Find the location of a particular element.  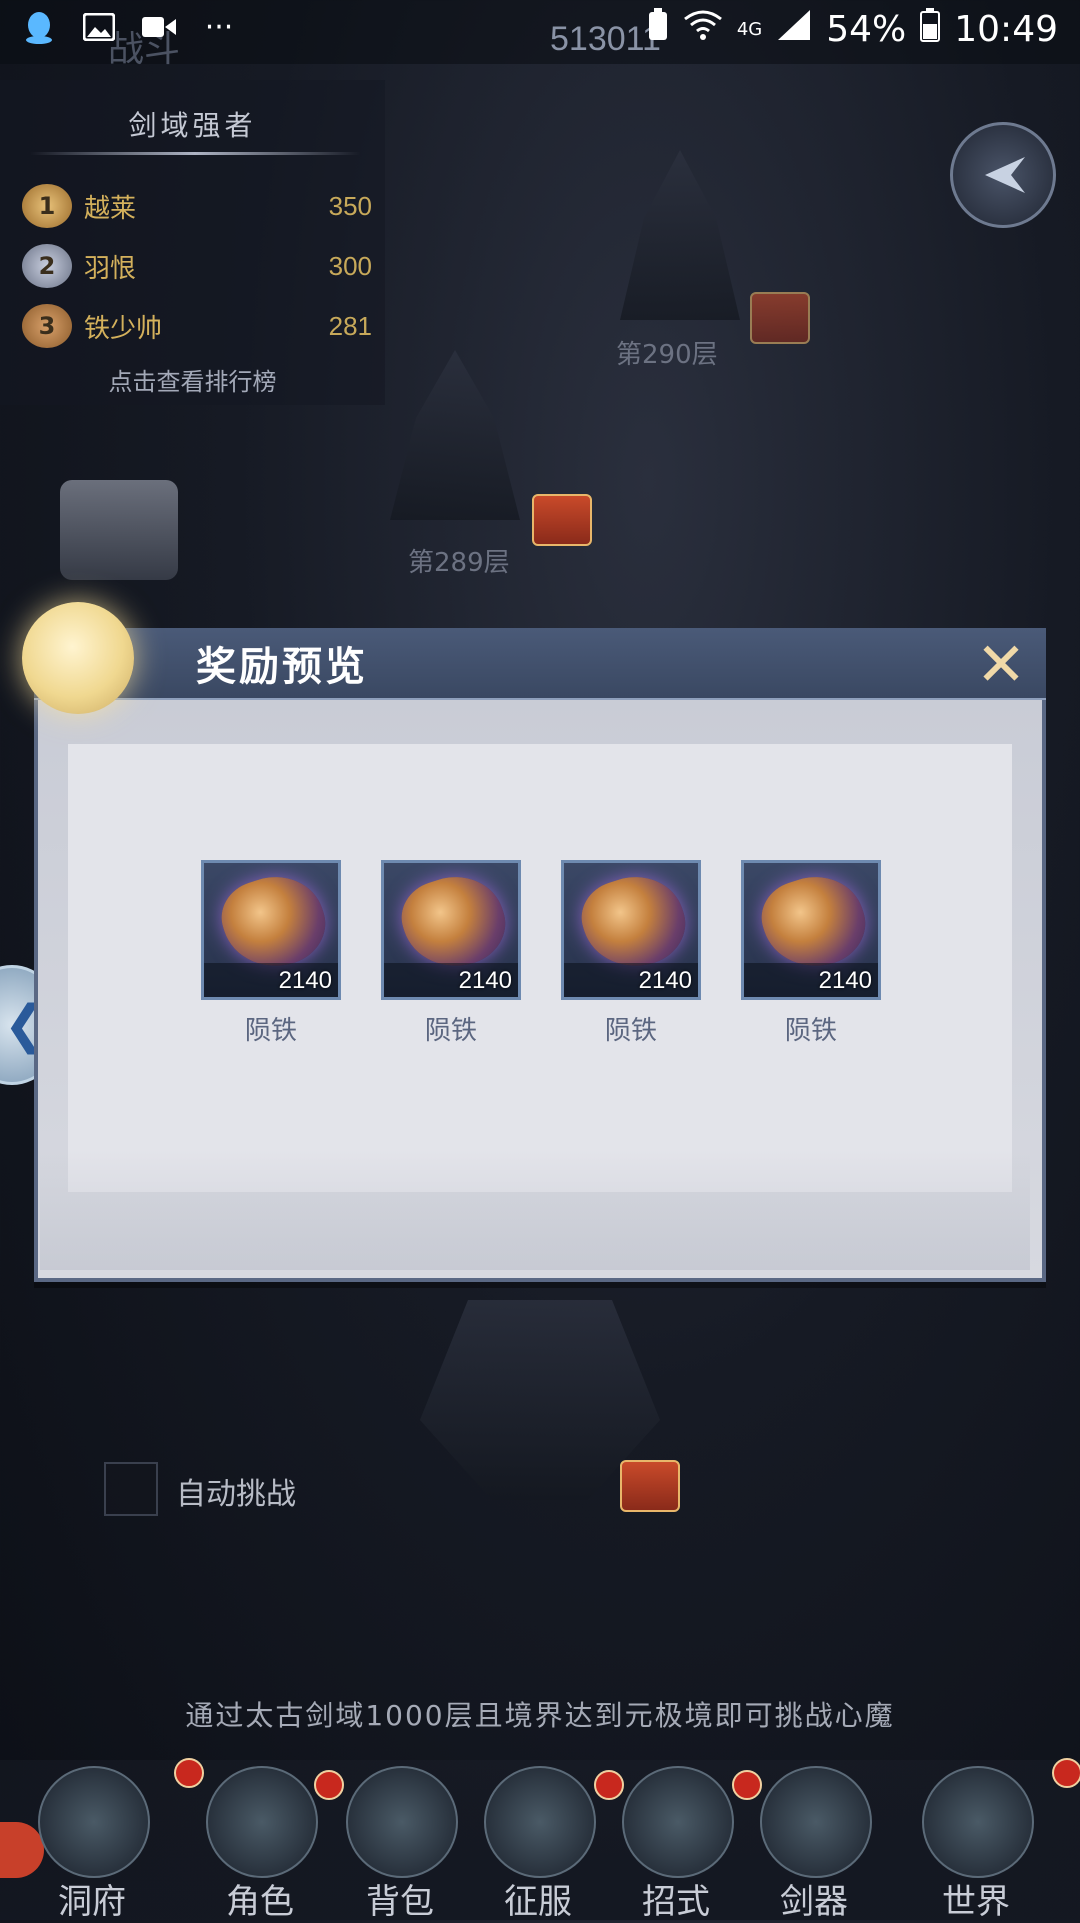

nav-label: 剑器 is located at coordinates (814, 1902).